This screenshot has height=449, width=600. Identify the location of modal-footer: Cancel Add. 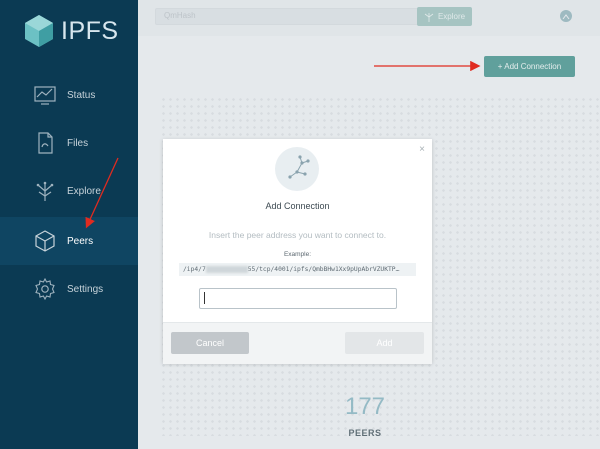
(297, 343).